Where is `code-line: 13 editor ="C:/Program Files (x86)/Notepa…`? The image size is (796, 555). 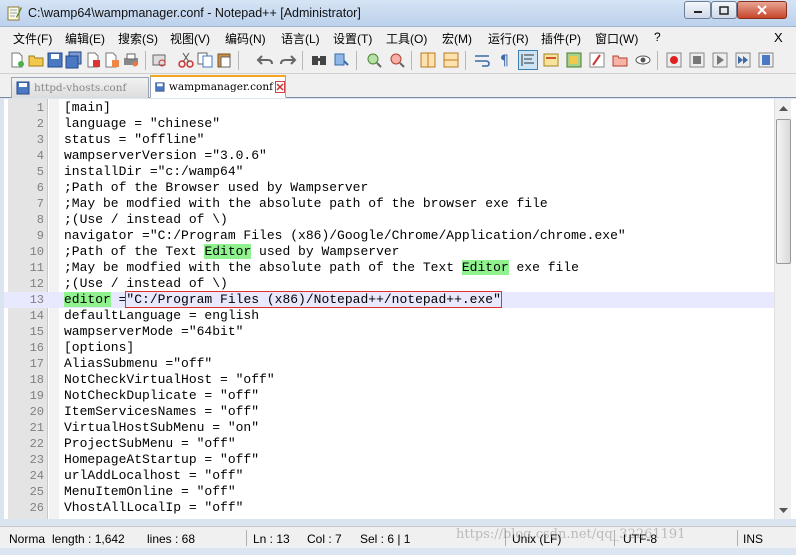 code-line: 13 editor ="C:/Program Files (x86)/Notepa… is located at coordinates (389, 299).